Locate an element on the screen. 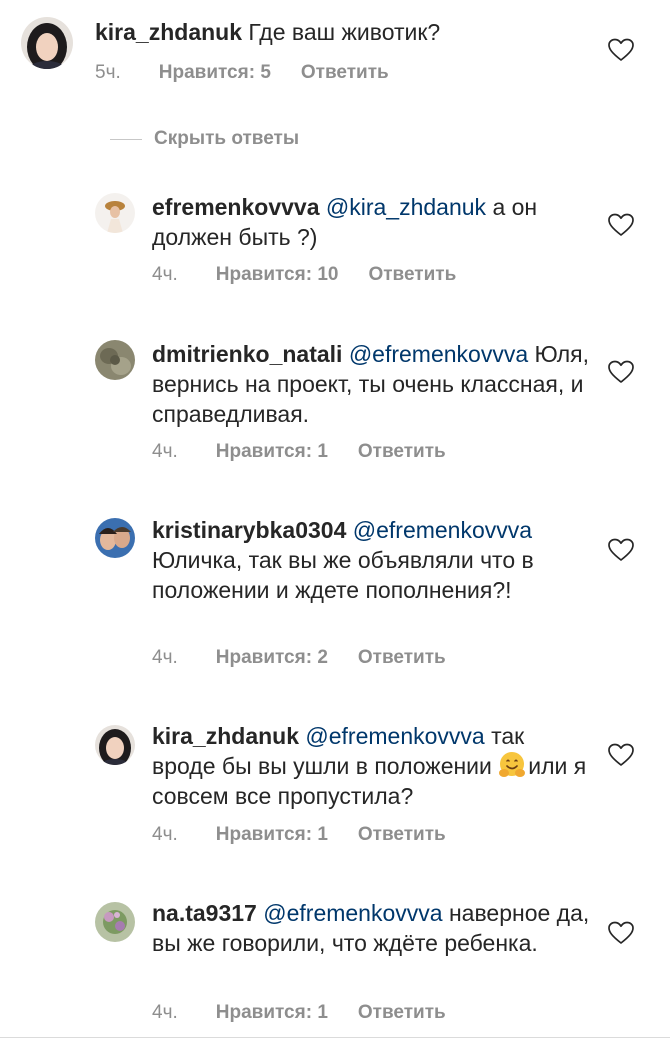 This screenshot has height=1053, width=670. comment-meta: 4ч. Нравится: 10 Ответить is located at coordinates (304, 275).